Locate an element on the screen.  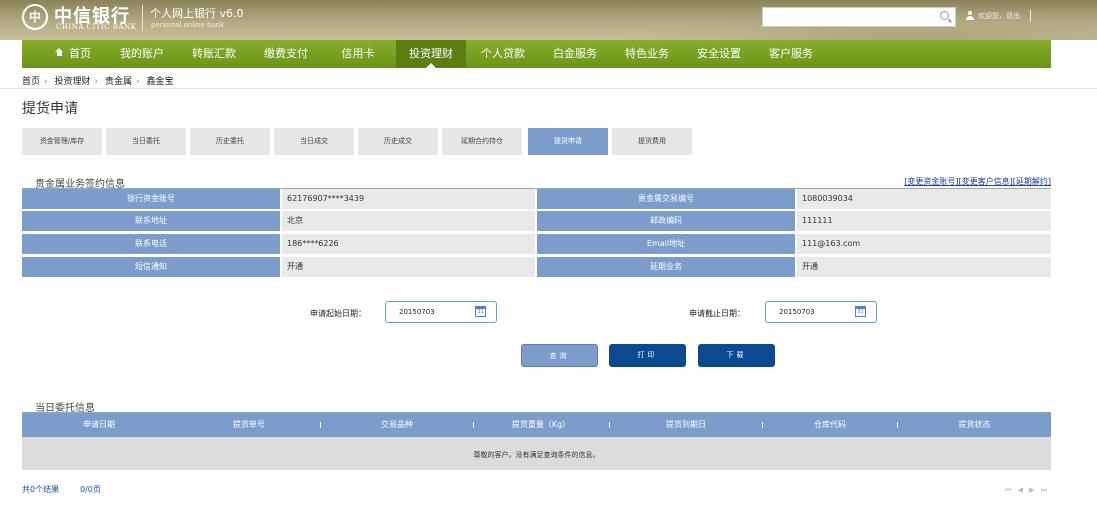
column-header: 提货重量（Kg） is located at coordinates (541, 424).